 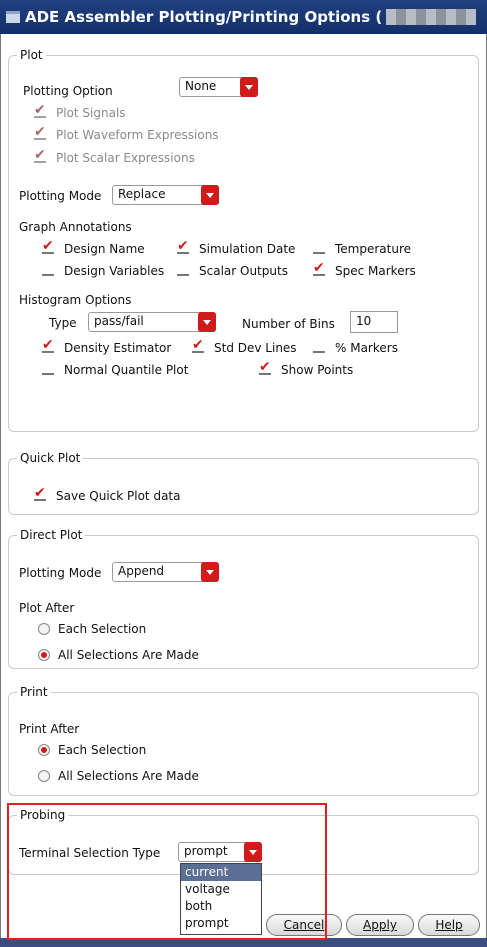 What do you see at coordinates (68, 91) in the screenshot?
I see `plotting-option-label: Plotting Option` at bounding box center [68, 91].